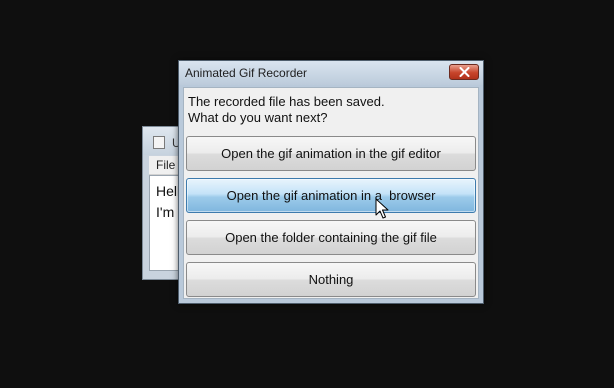  I want to click on message-line-question: What do you want next?, so click(258, 117).